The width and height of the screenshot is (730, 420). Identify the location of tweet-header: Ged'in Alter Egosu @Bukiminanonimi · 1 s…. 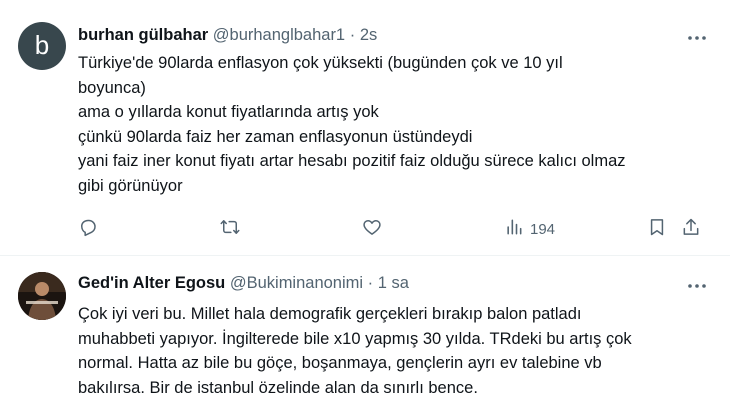
(384, 283).